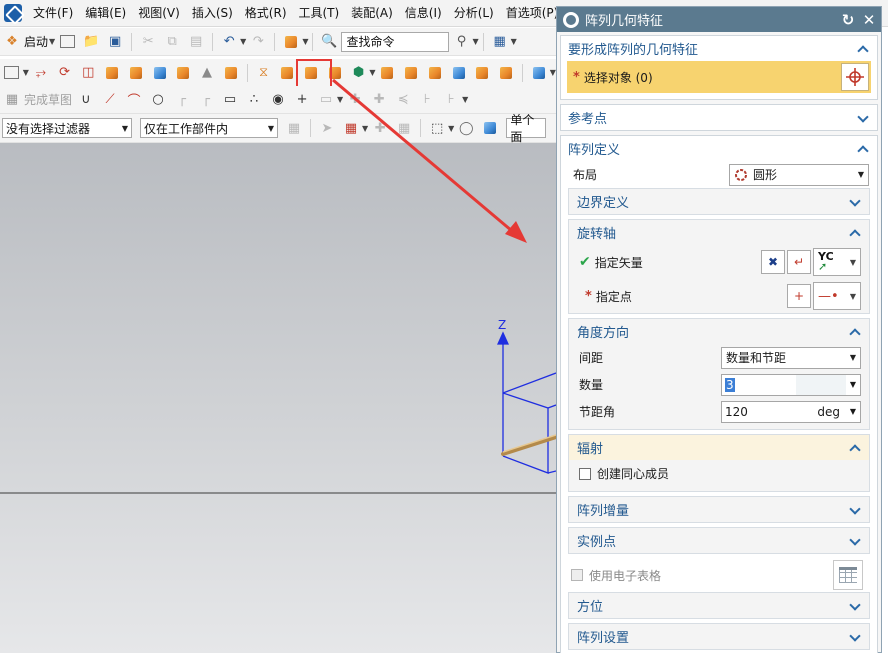 Image resolution: width=888 pixels, height=653 pixels. What do you see at coordinates (13, 13) in the screenshot?
I see `nx-logo-icon` at bounding box center [13, 13].